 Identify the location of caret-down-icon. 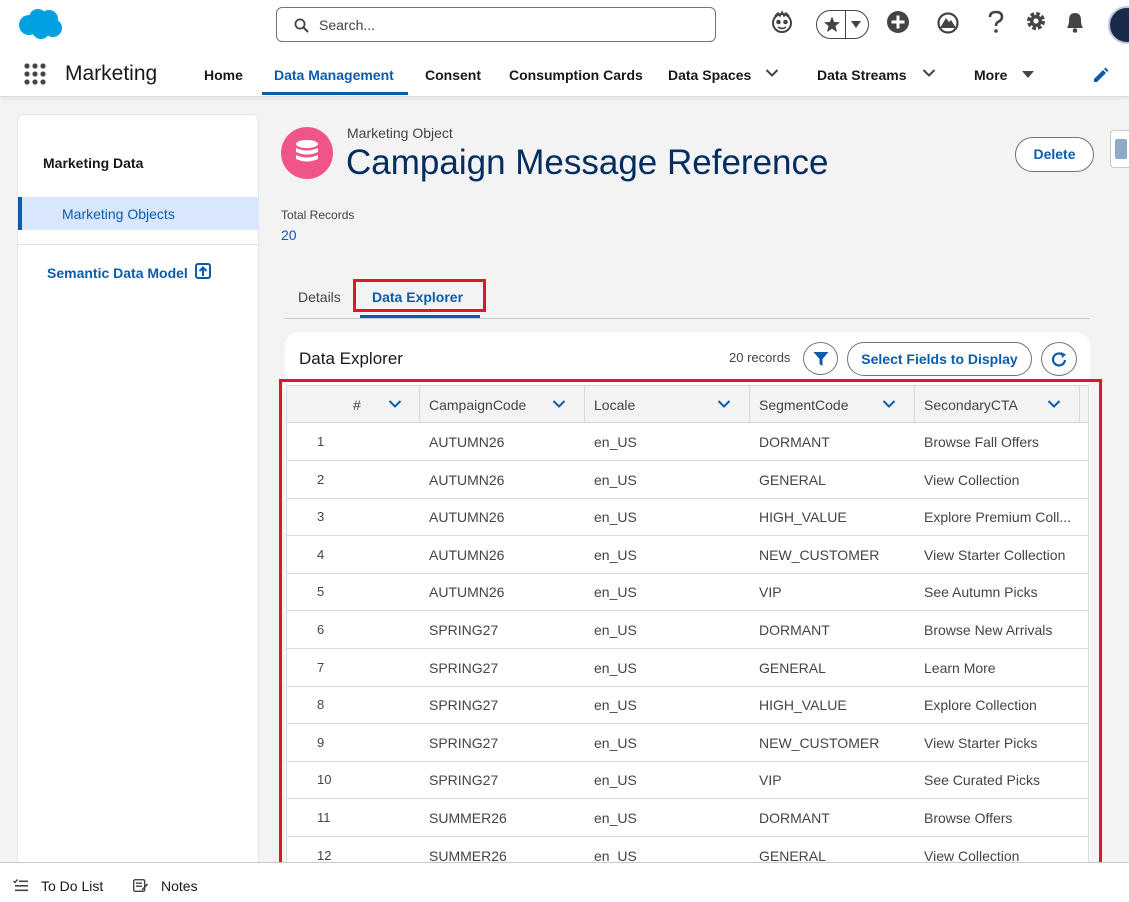
(1028, 74).